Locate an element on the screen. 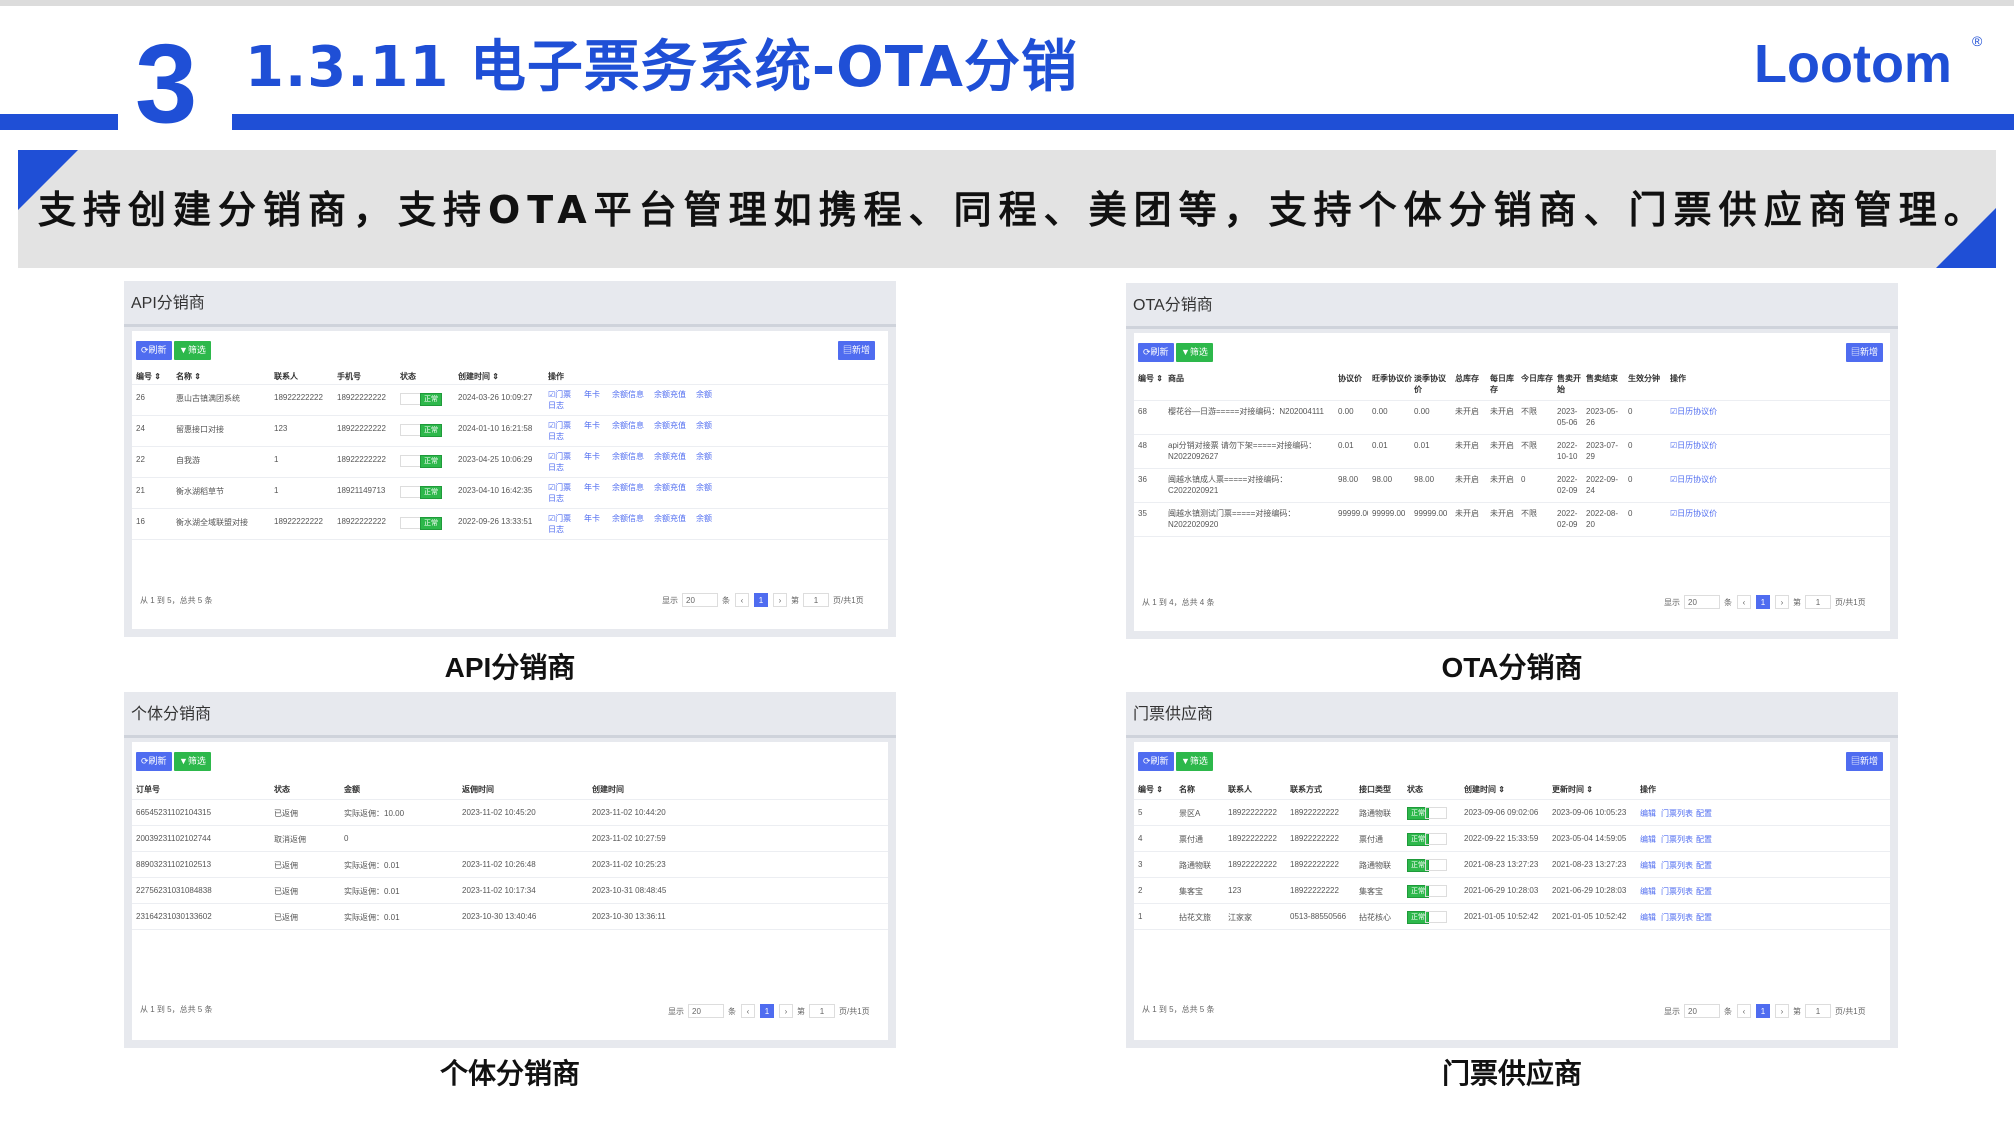  column-header: 金额 is located at coordinates (352, 789).